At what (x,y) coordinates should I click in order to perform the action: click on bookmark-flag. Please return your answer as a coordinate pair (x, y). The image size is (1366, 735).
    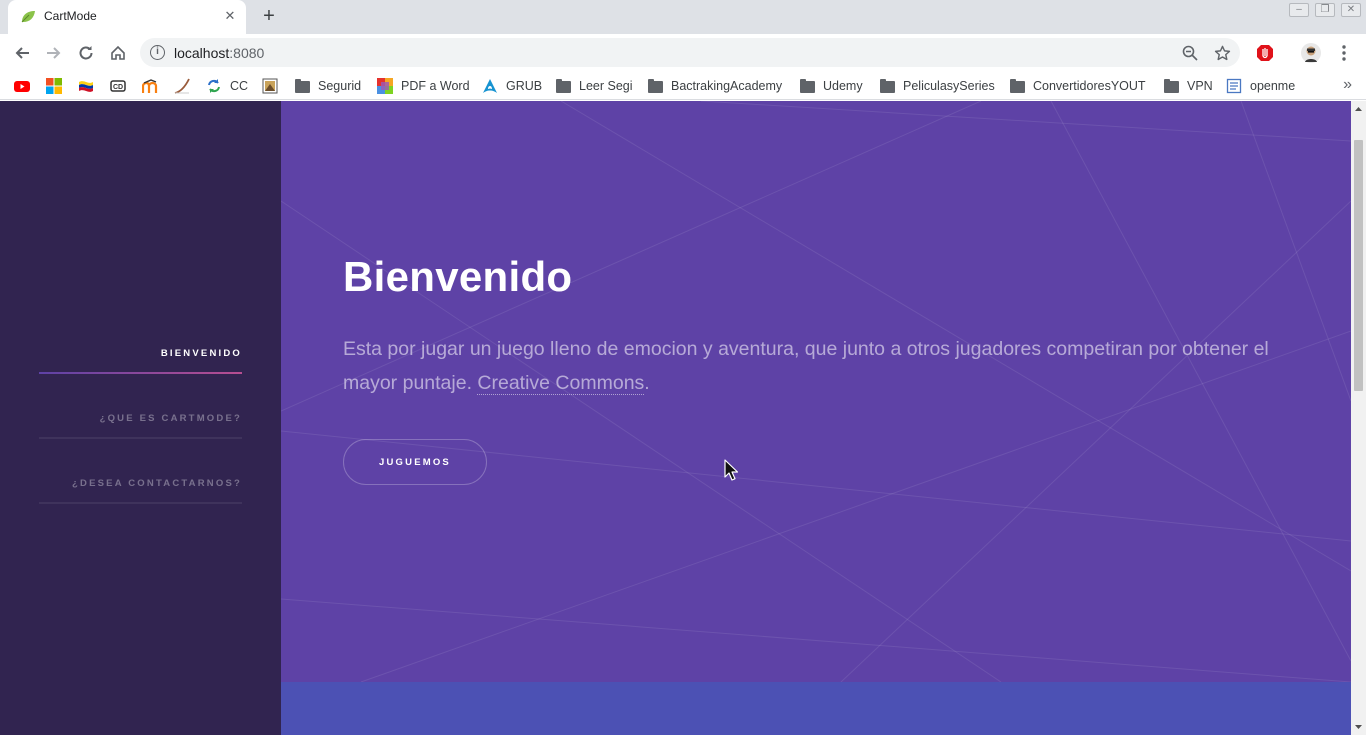
    Looking at the image, I should click on (86, 86).